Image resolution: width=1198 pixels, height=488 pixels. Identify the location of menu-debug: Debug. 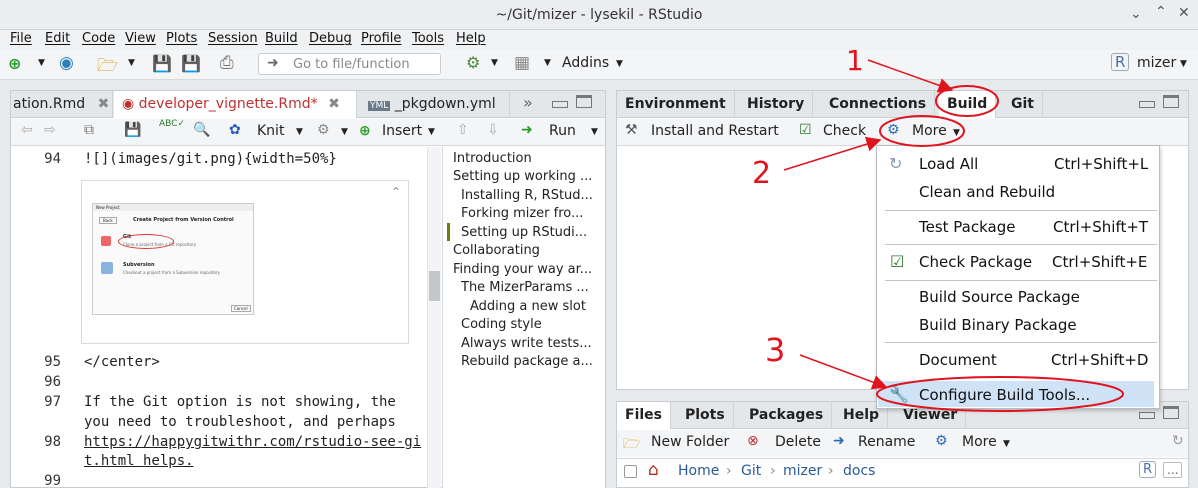
(330, 39).